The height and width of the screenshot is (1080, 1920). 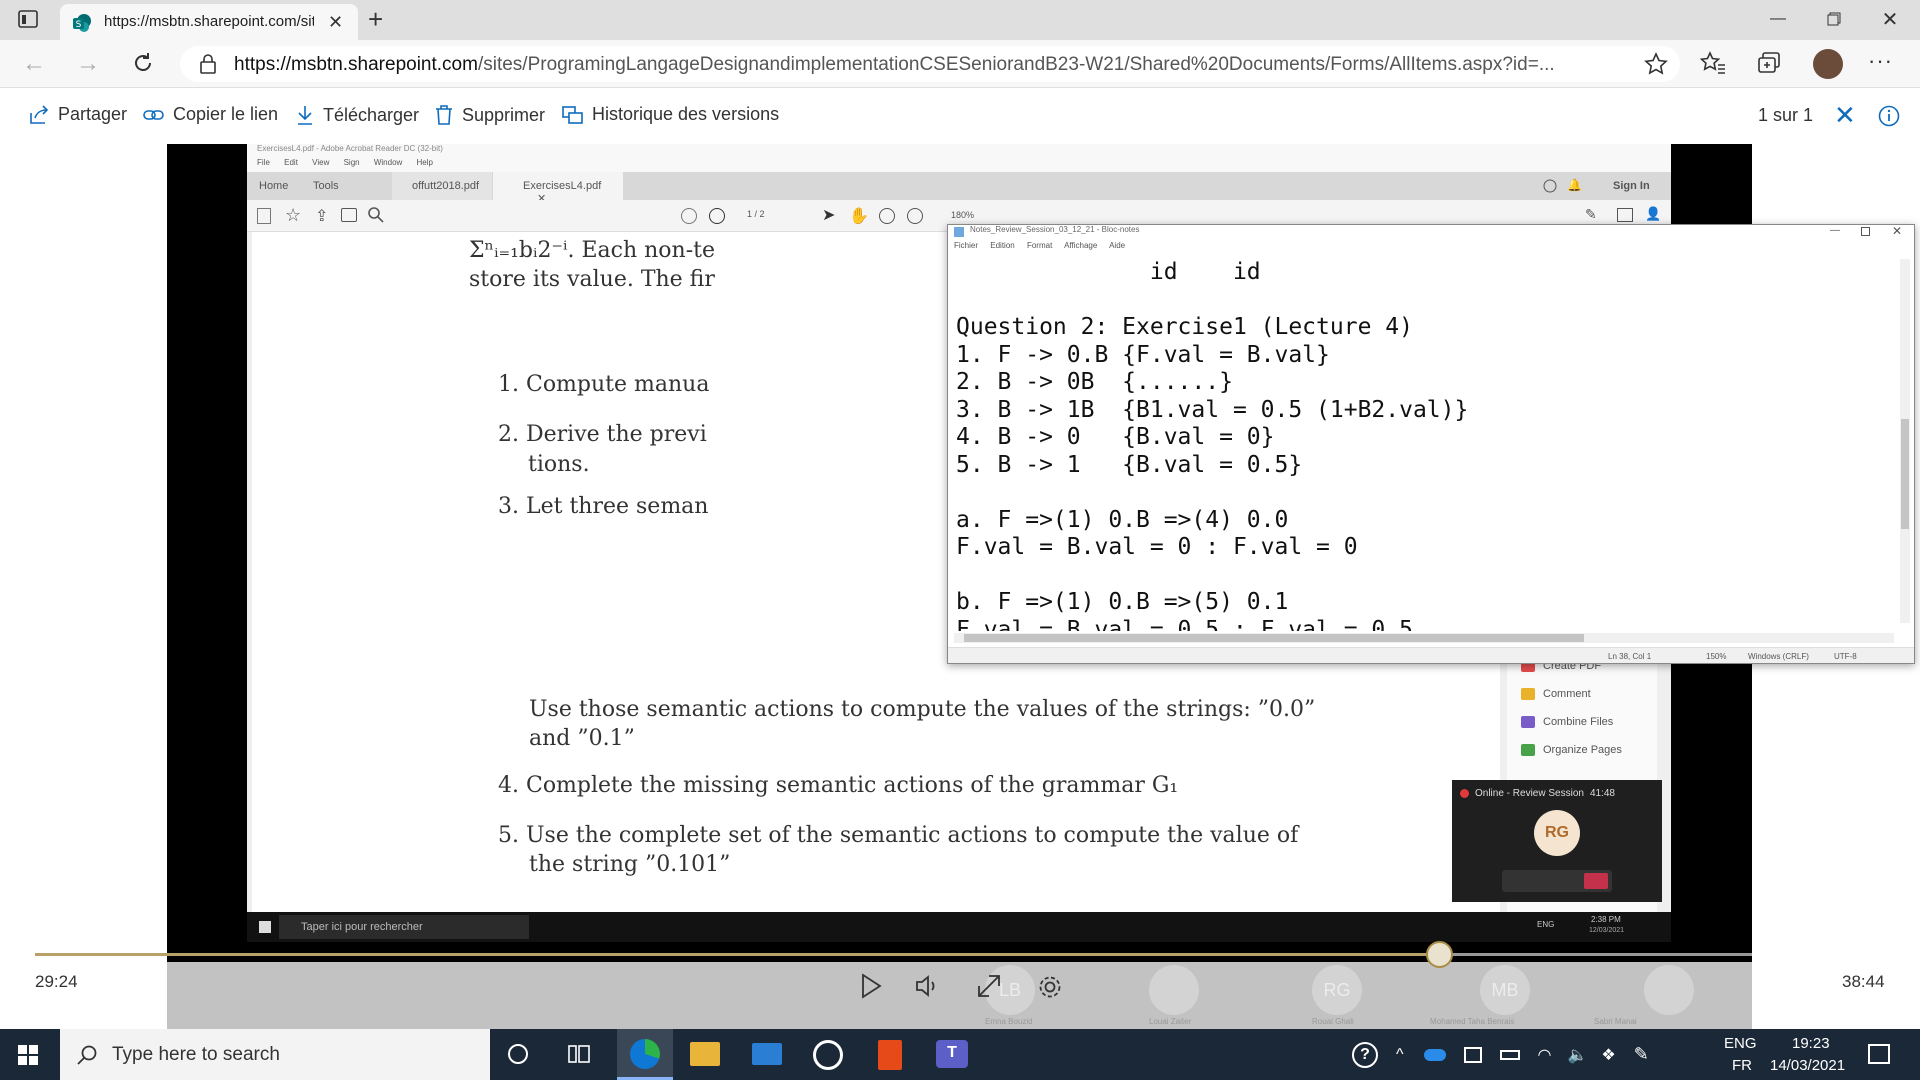 What do you see at coordinates (1742, 1065) in the screenshot?
I see `tray-lang-bottom: FR` at bounding box center [1742, 1065].